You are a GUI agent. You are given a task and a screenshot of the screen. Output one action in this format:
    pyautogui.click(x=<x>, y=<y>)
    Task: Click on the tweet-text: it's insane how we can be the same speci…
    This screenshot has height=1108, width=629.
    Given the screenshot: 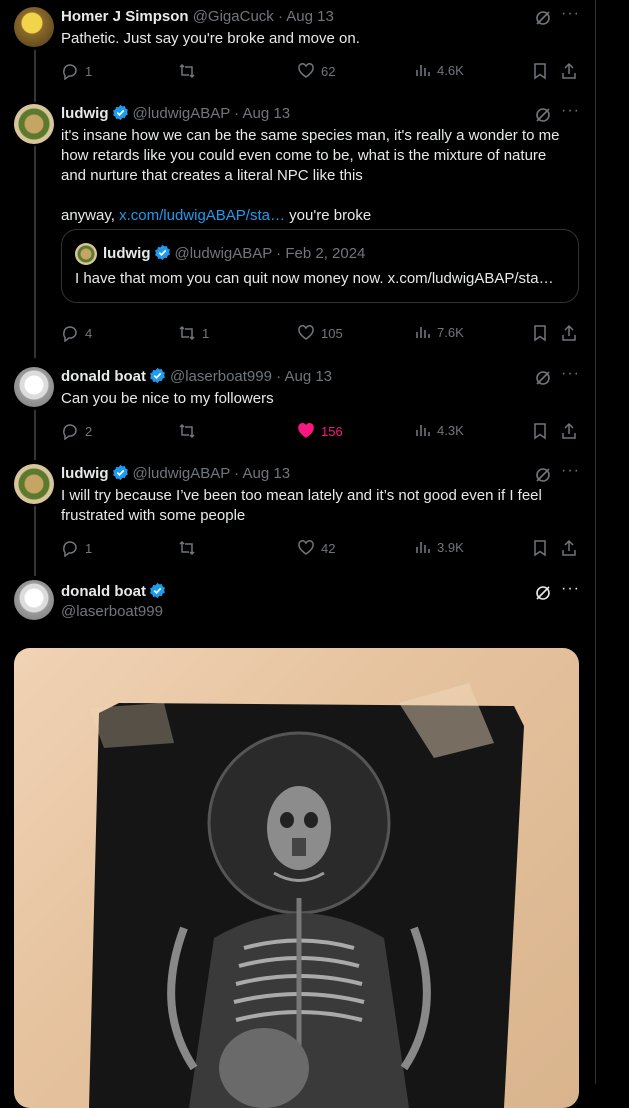 What is the action you would take?
    pyautogui.click(x=316, y=176)
    